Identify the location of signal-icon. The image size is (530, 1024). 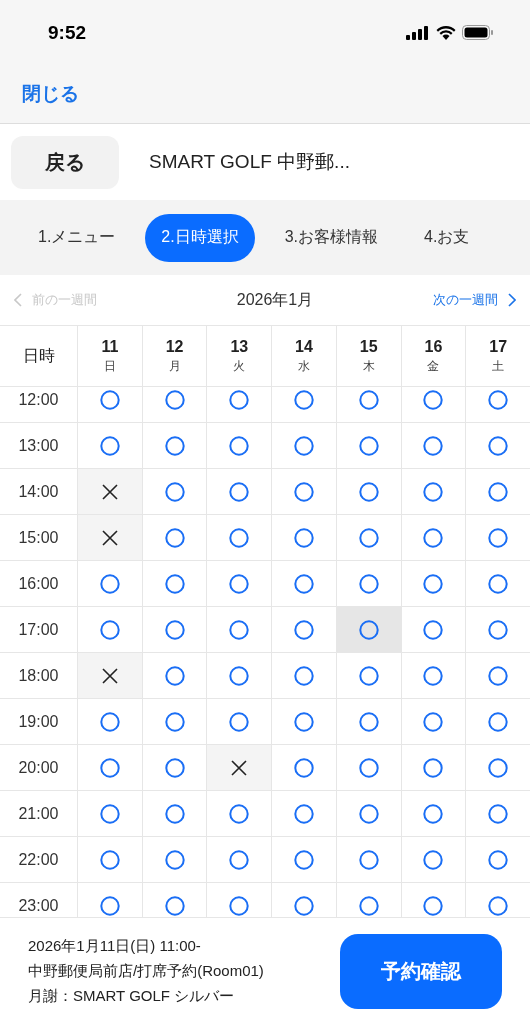
(418, 32).